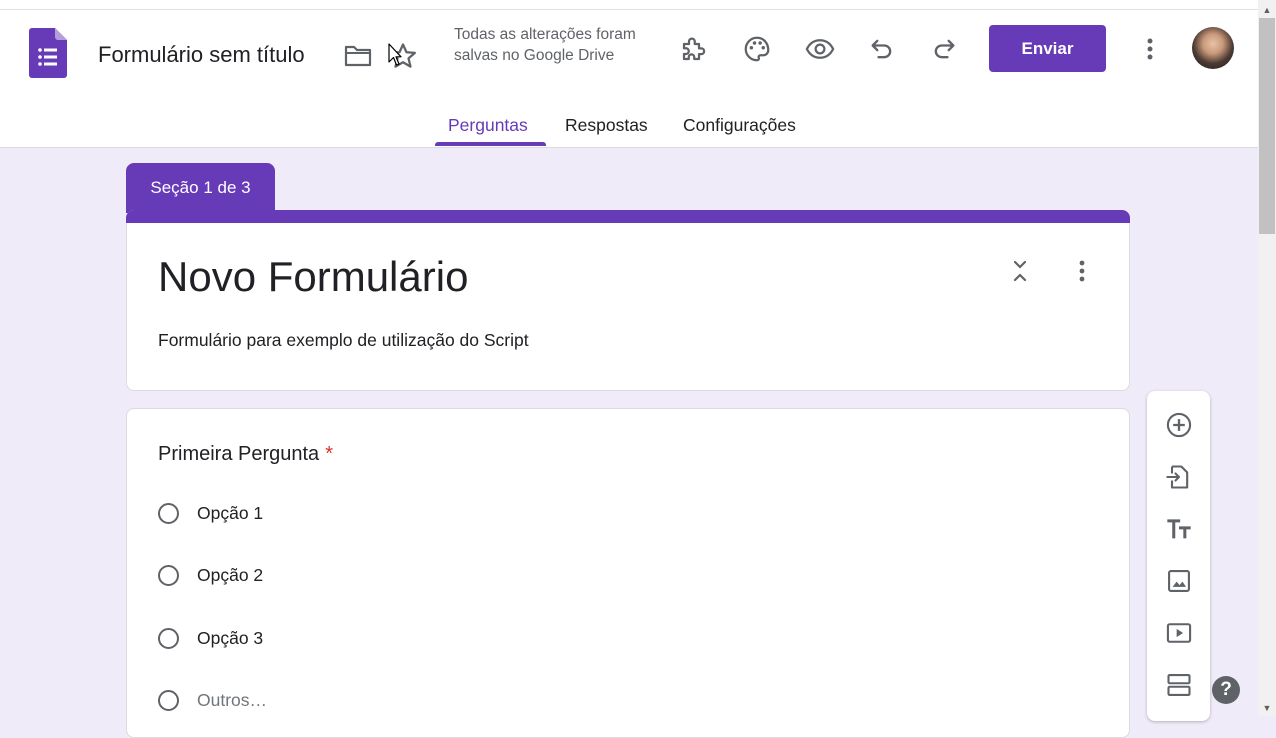  What do you see at coordinates (1150, 49) in the screenshot?
I see `more-vert-icon` at bounding box center [1150, 49].